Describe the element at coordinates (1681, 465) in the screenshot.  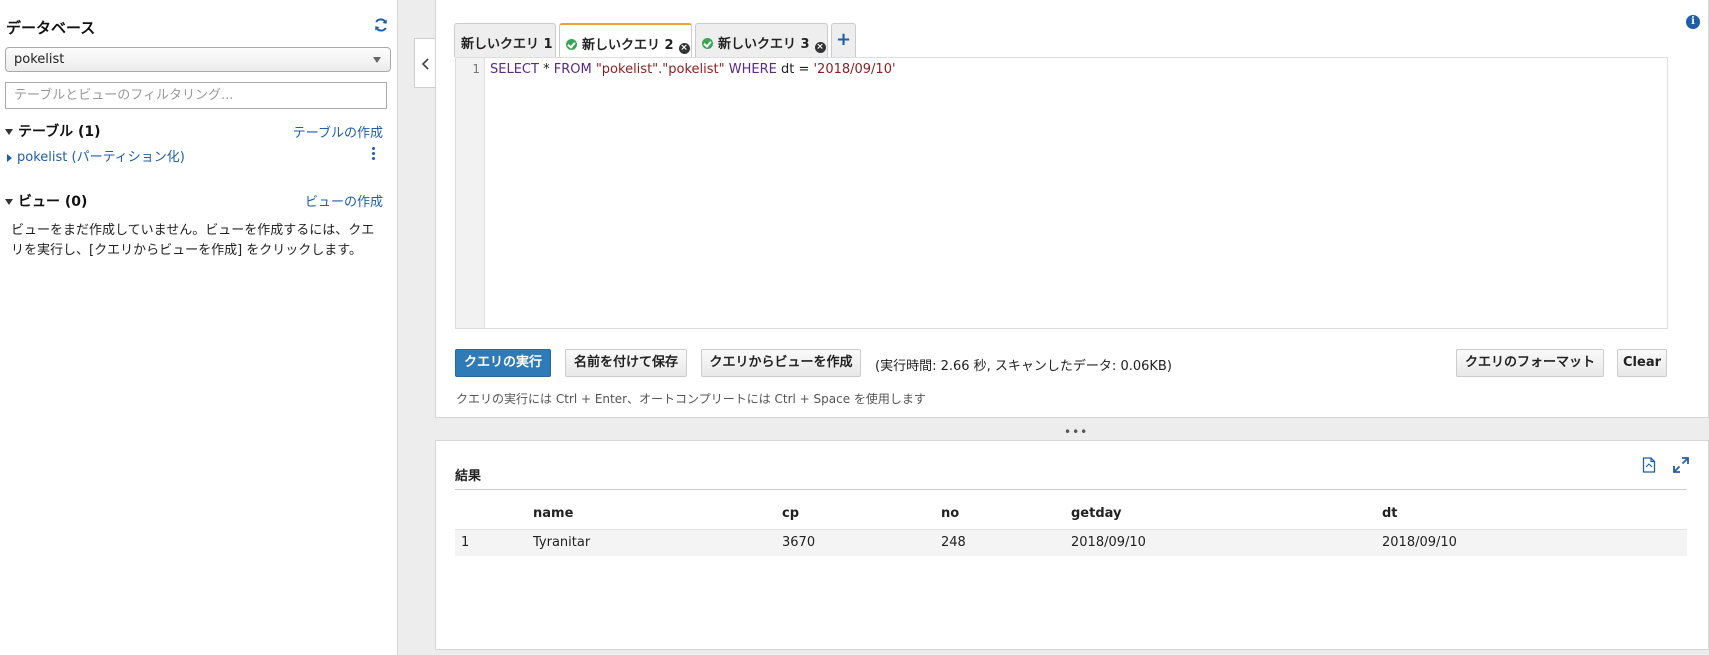
I see `expand-icon` at that location.